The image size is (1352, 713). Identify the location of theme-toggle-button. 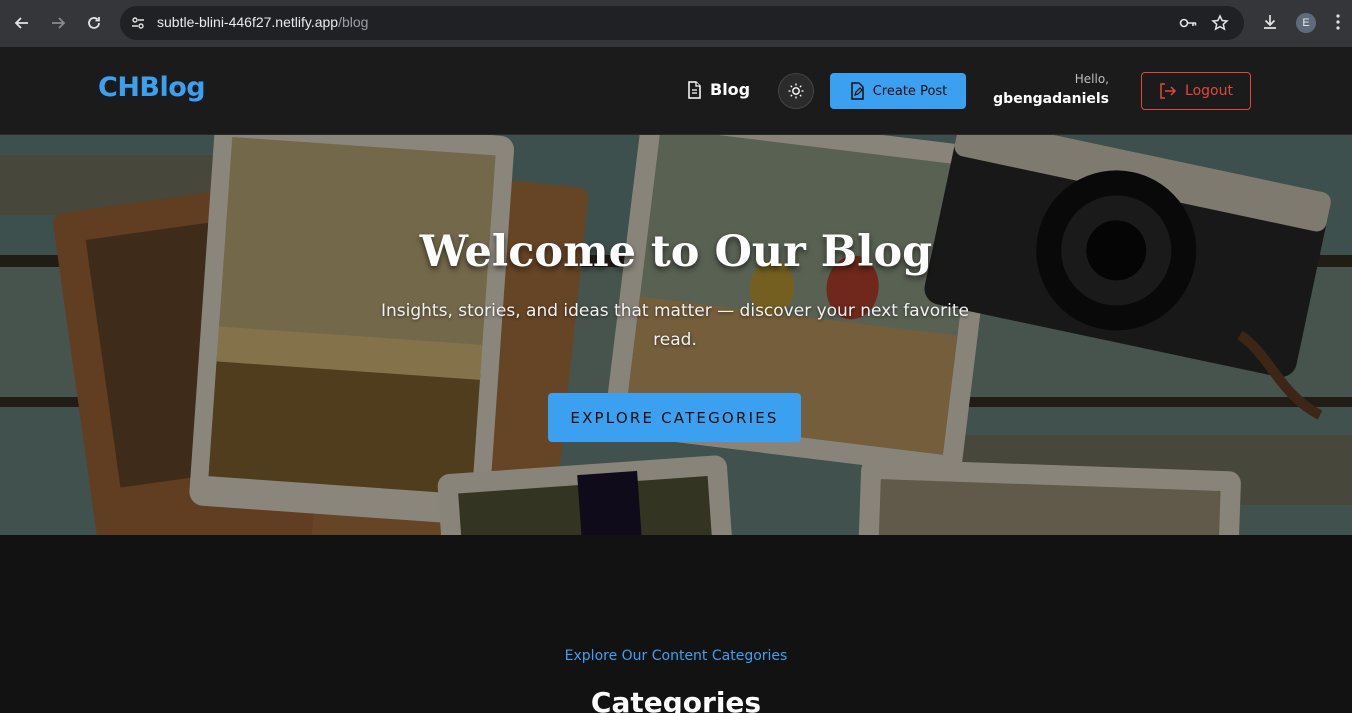
(796, 91).